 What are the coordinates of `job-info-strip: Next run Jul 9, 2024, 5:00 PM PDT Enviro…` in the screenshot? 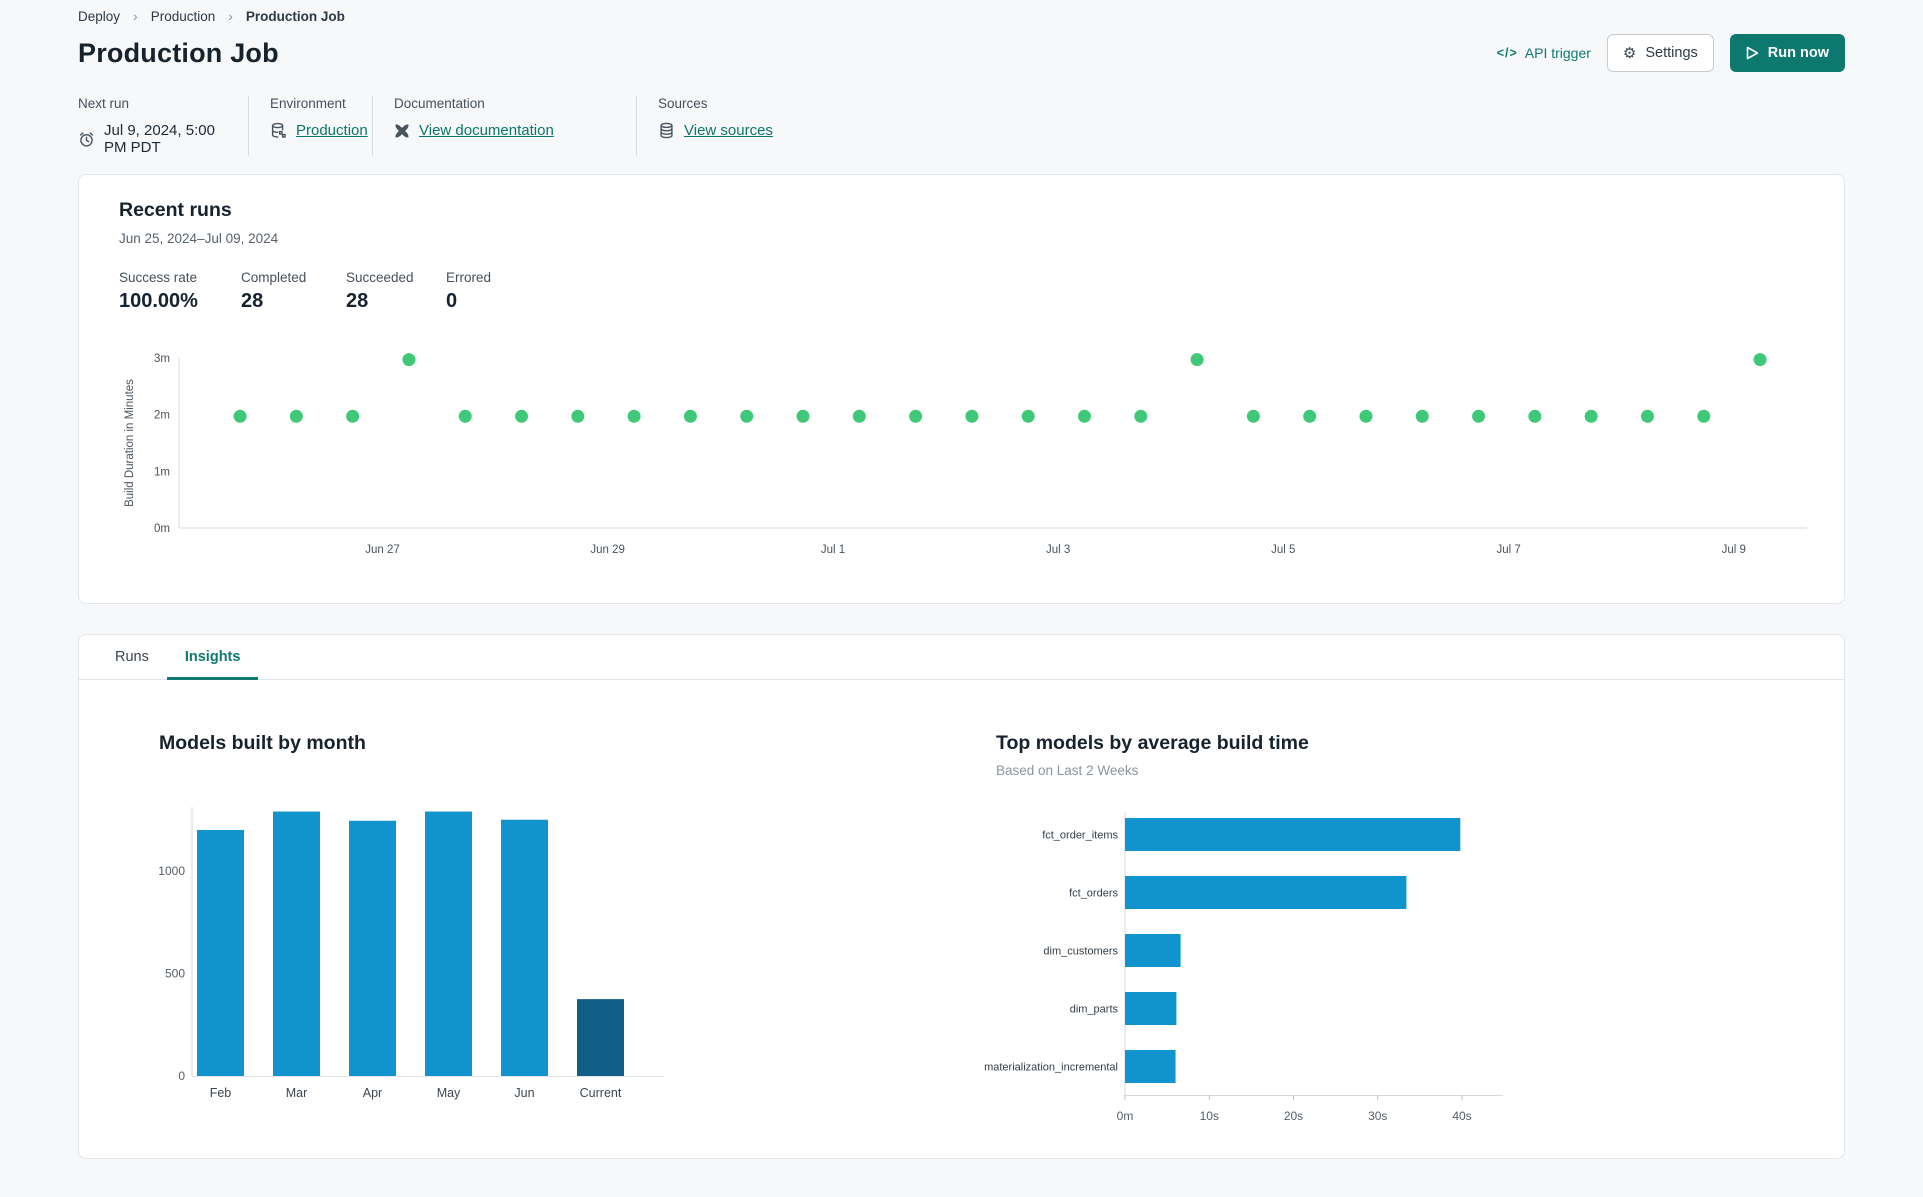 It's located at (961, 126).